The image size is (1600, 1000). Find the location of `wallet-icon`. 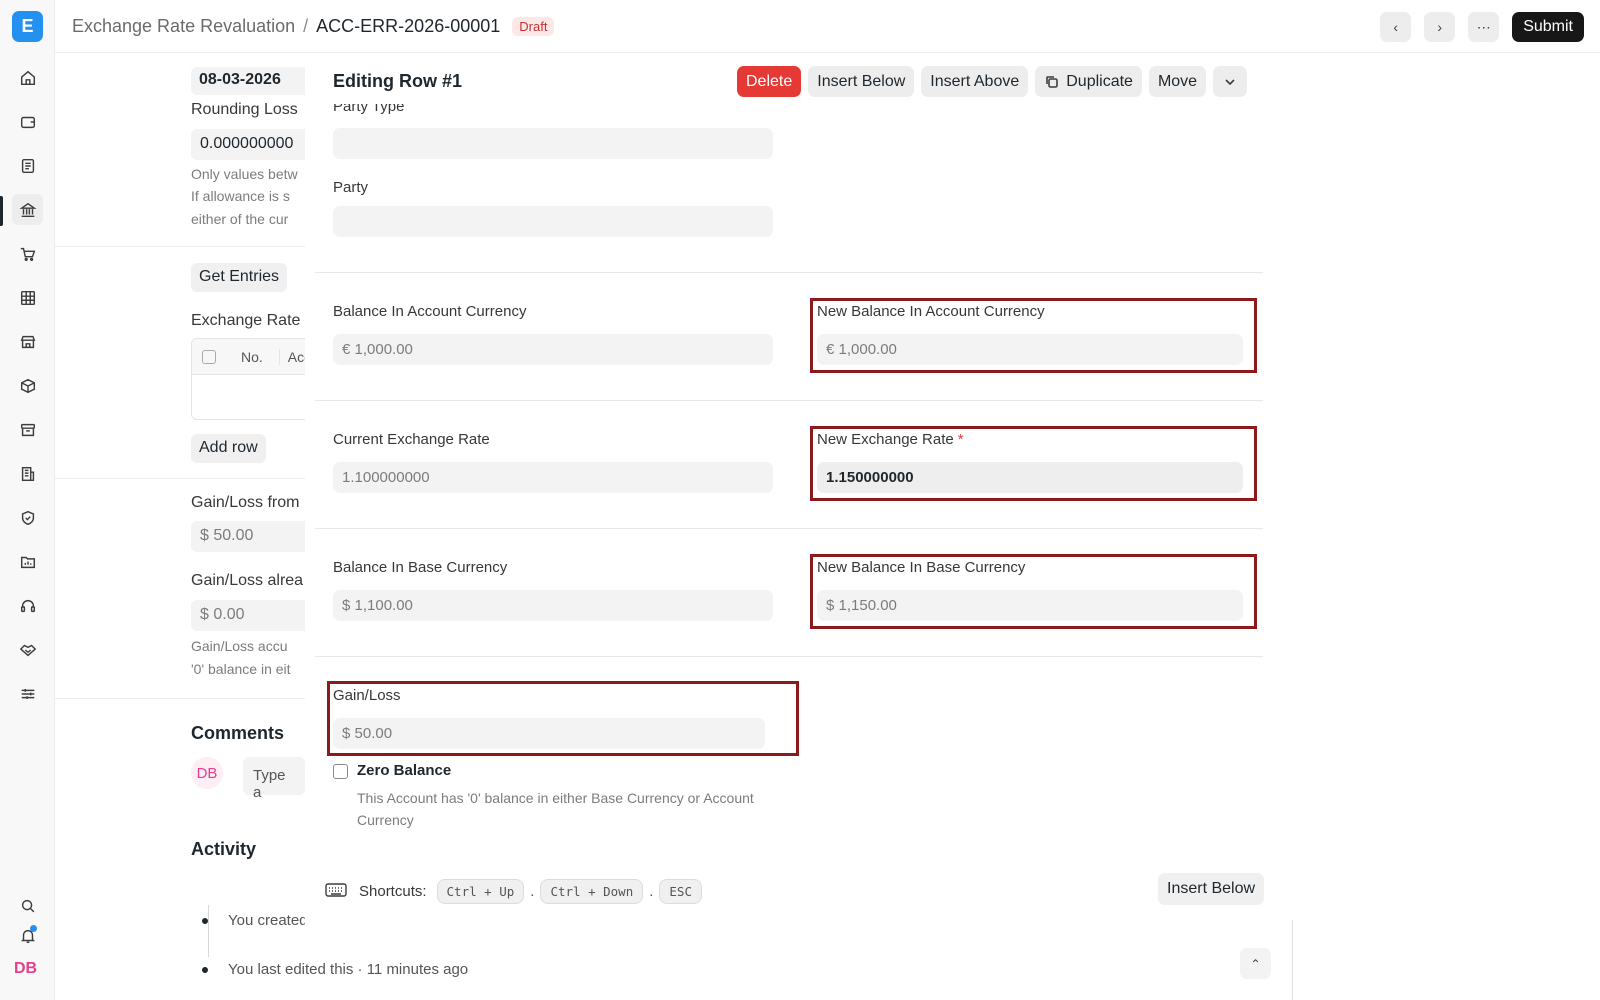

wallet-icon is located at coordinates (27, 121).